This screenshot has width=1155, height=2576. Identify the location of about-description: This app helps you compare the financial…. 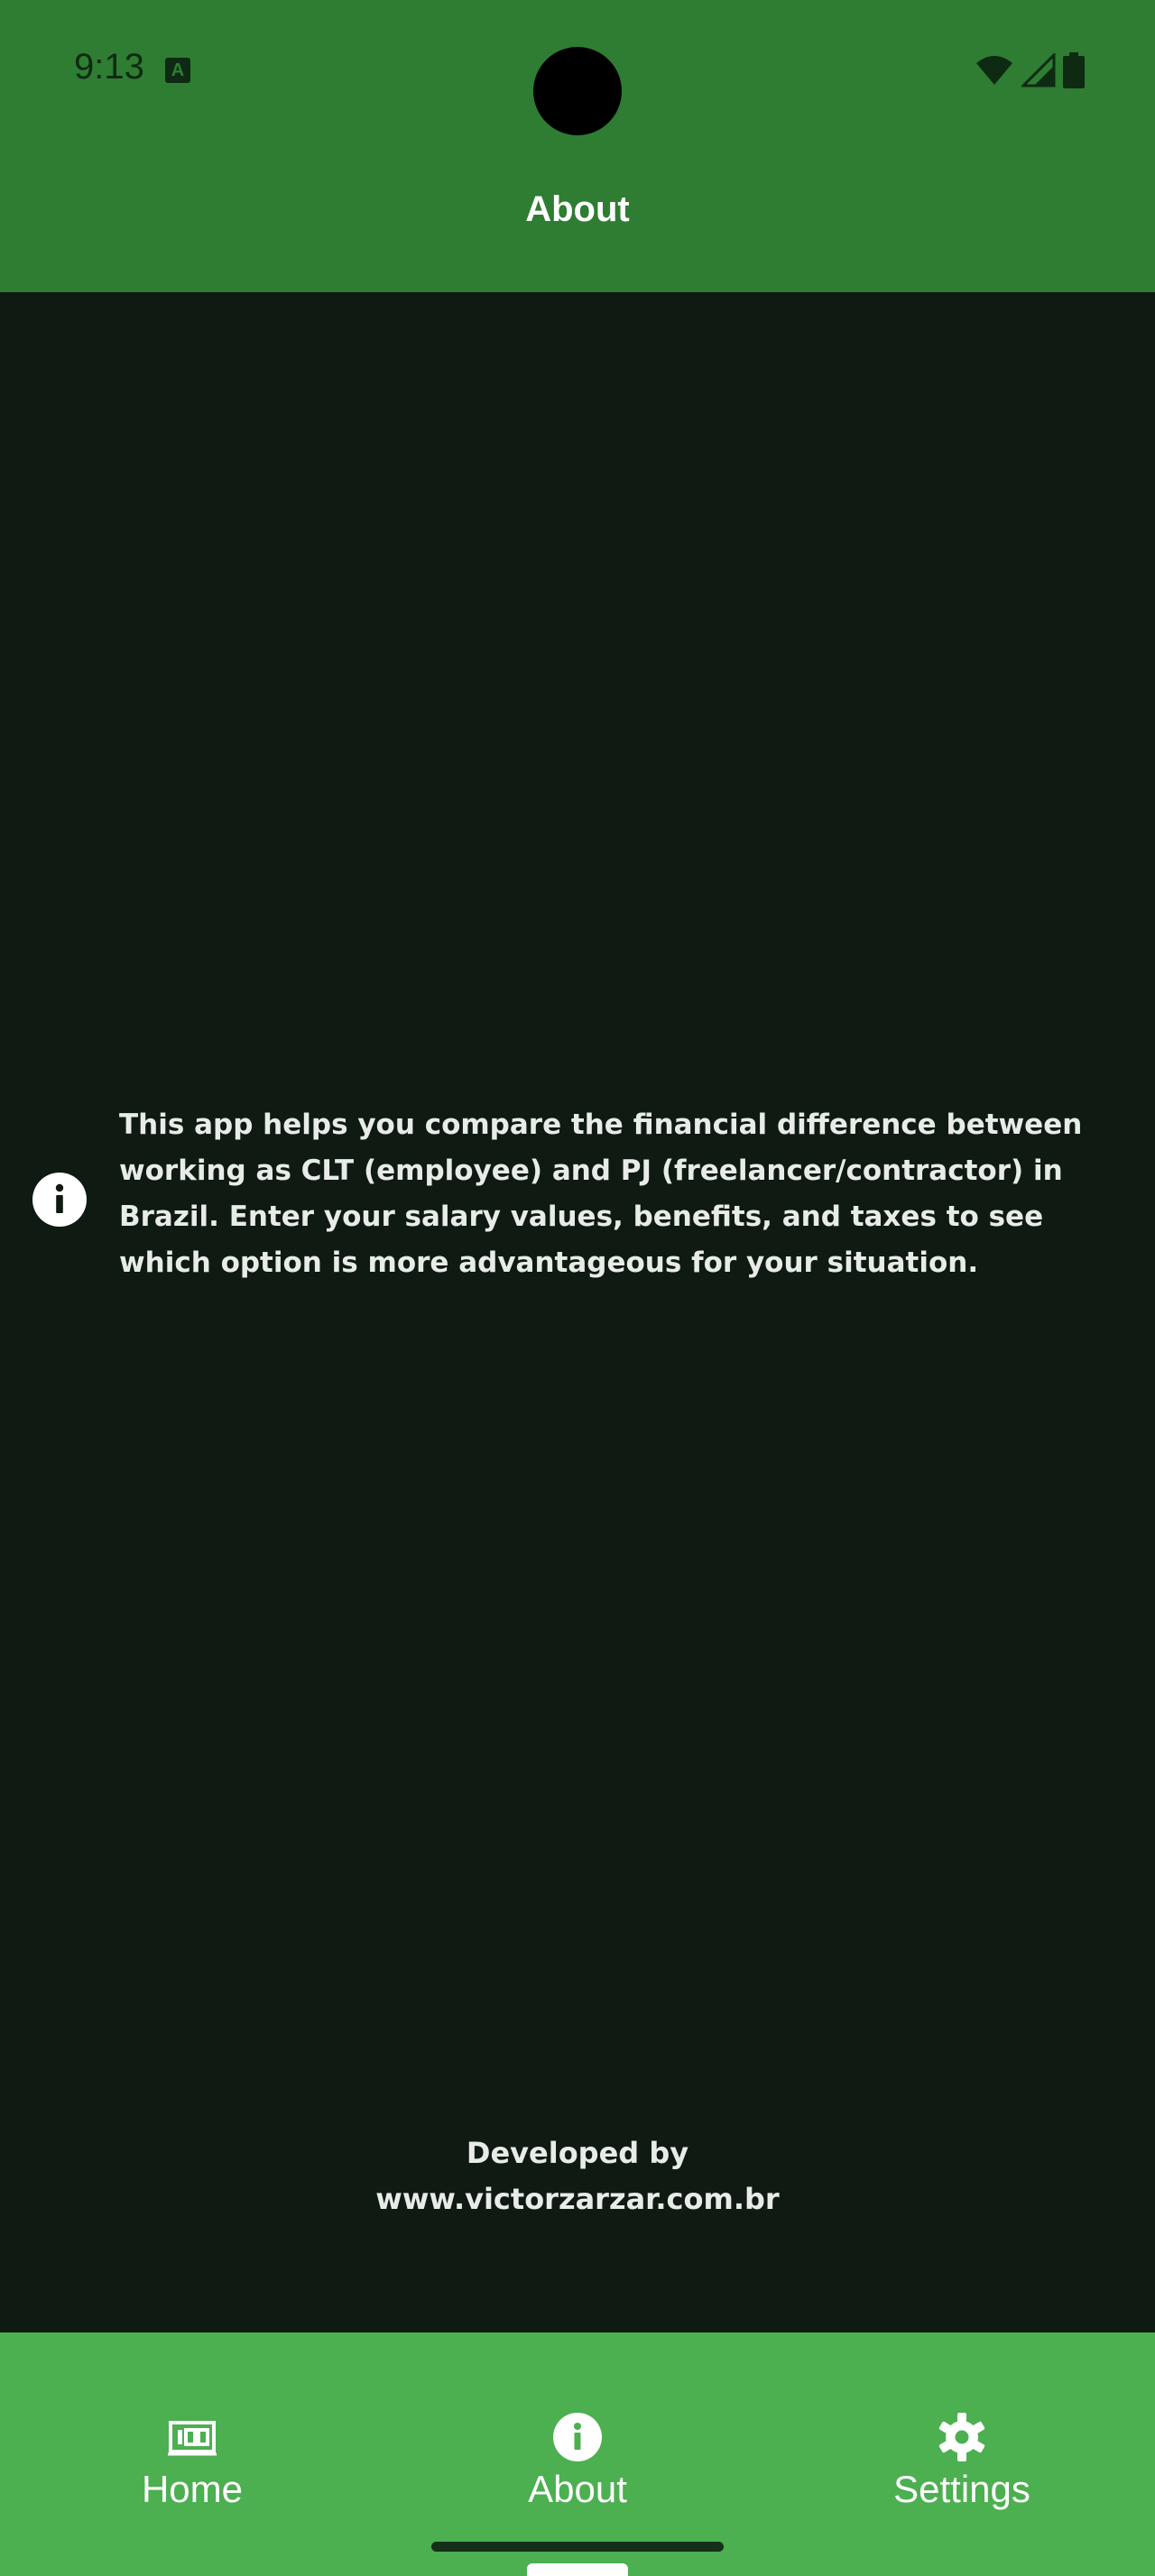
(601, 1194).